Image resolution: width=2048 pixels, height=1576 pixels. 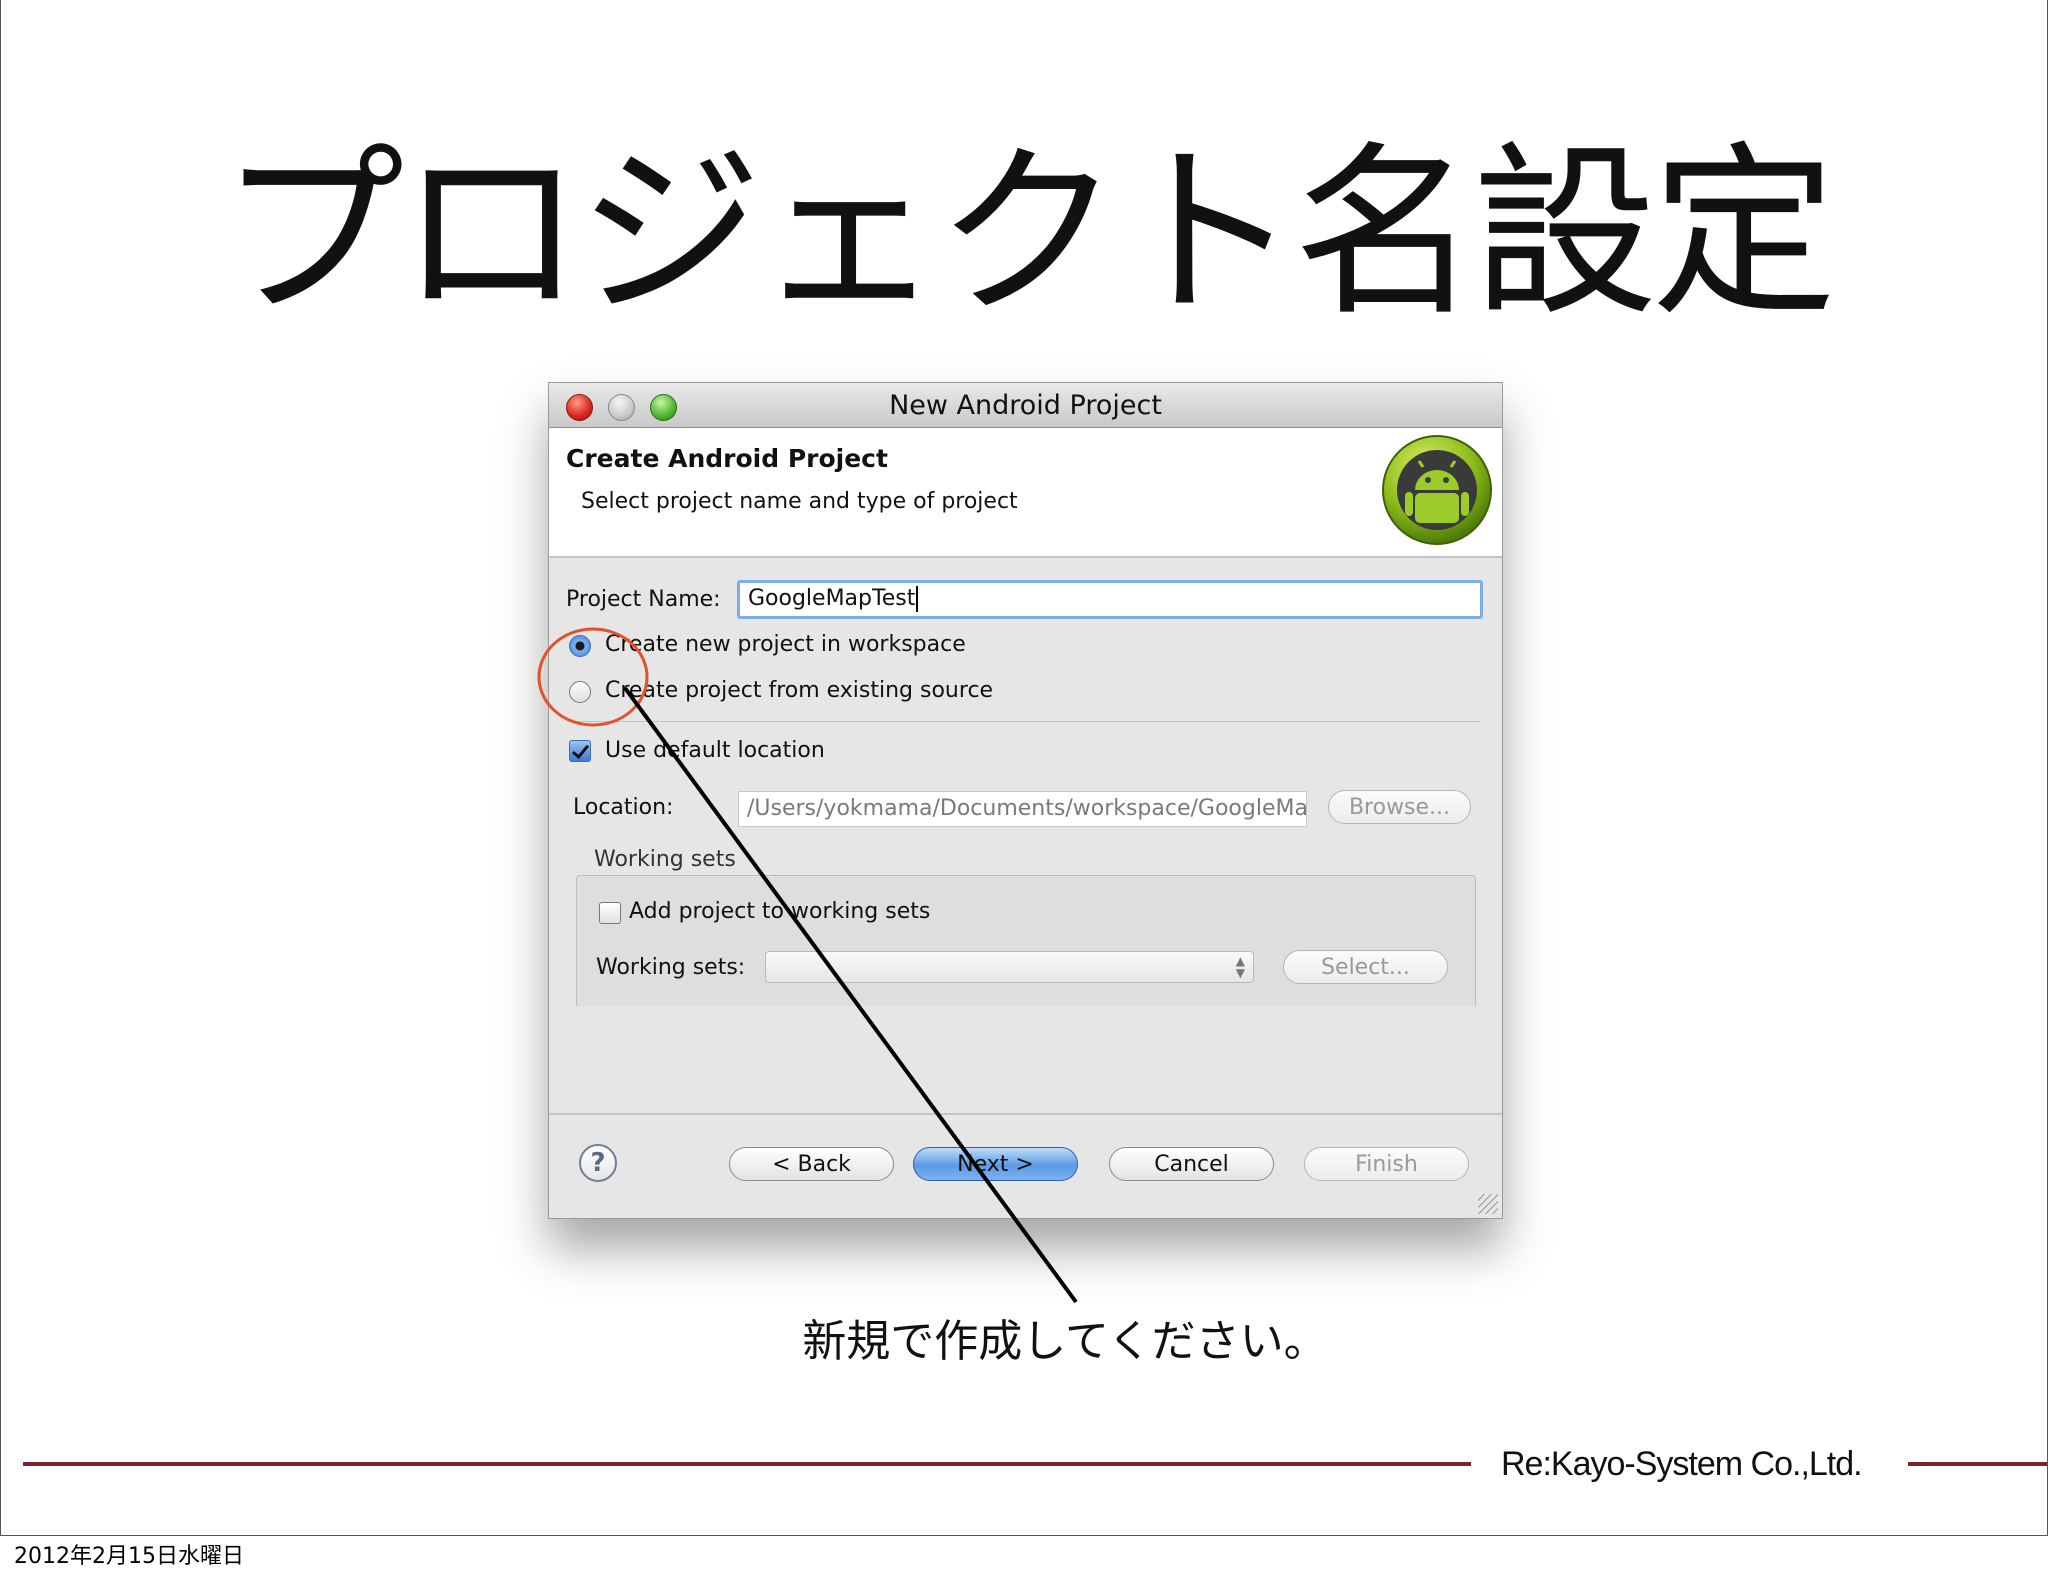 I want to click on use-default-location-checkbox, so click(x=580, y=751).